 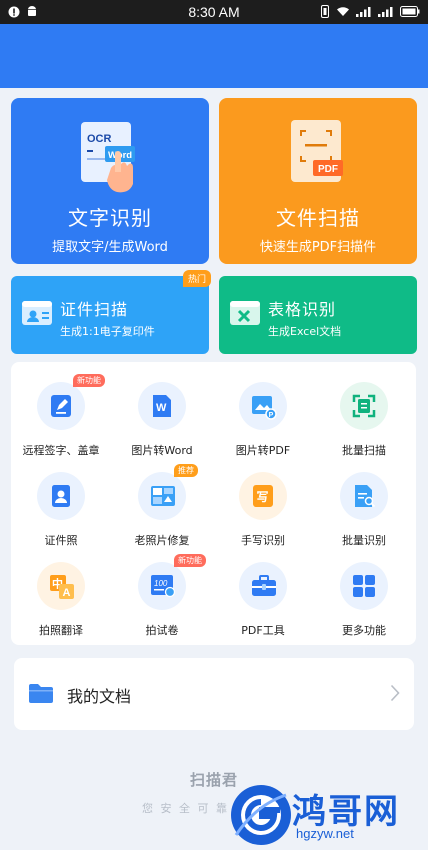 What do you see at coordinates (99, 139) in the screenshot?
I see `ocr-art-label: OCR` at bounding box center [99, 139].